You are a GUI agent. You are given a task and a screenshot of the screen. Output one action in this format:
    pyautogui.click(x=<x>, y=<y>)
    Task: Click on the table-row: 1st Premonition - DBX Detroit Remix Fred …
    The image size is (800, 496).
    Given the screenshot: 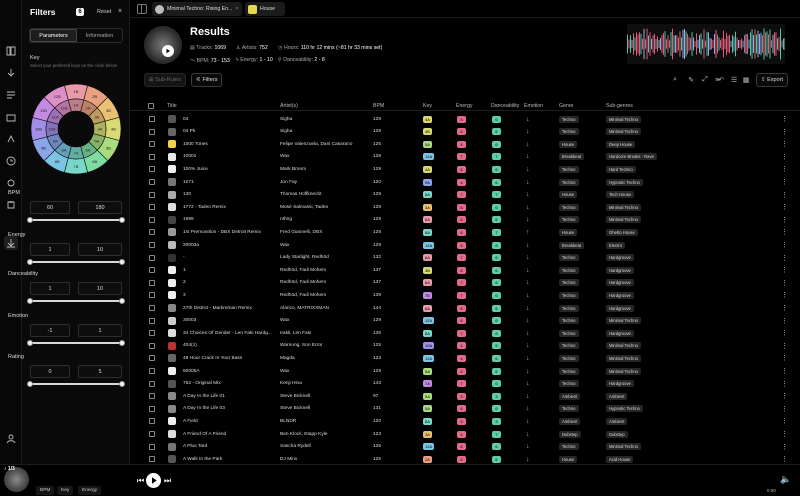 What is the action you would take?
    pyautogui.click(x=465, y=232)
    